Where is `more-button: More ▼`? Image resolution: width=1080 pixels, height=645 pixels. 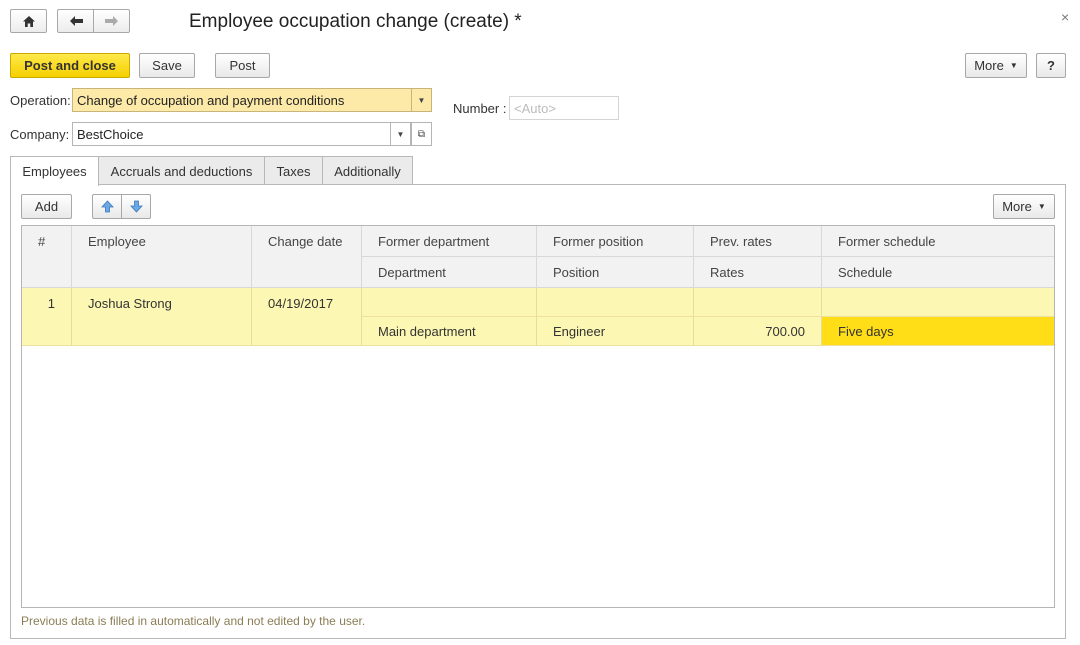 more-button: More ▼ is located at coordinates (996, 65).